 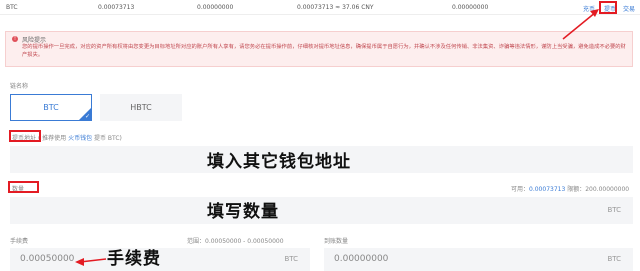 What do you see at coordinates (614, 259) in the screenshot?
I see `received-unit: BTC` at bounding box center [614, 259].